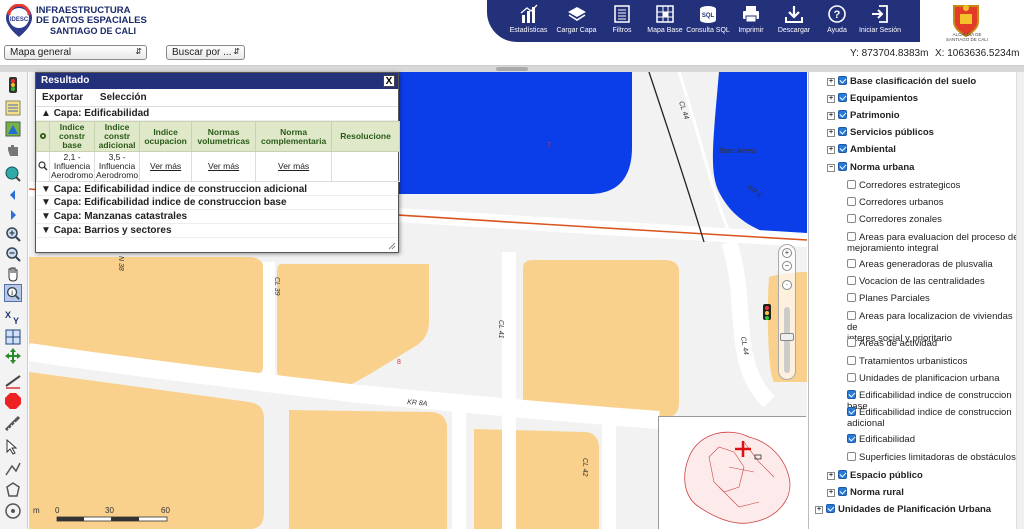 The image size is (1024, 529). Describe the element at coordinates (13, 317) in the screenshot. I see `measure-xy-icon: XY` at that location.